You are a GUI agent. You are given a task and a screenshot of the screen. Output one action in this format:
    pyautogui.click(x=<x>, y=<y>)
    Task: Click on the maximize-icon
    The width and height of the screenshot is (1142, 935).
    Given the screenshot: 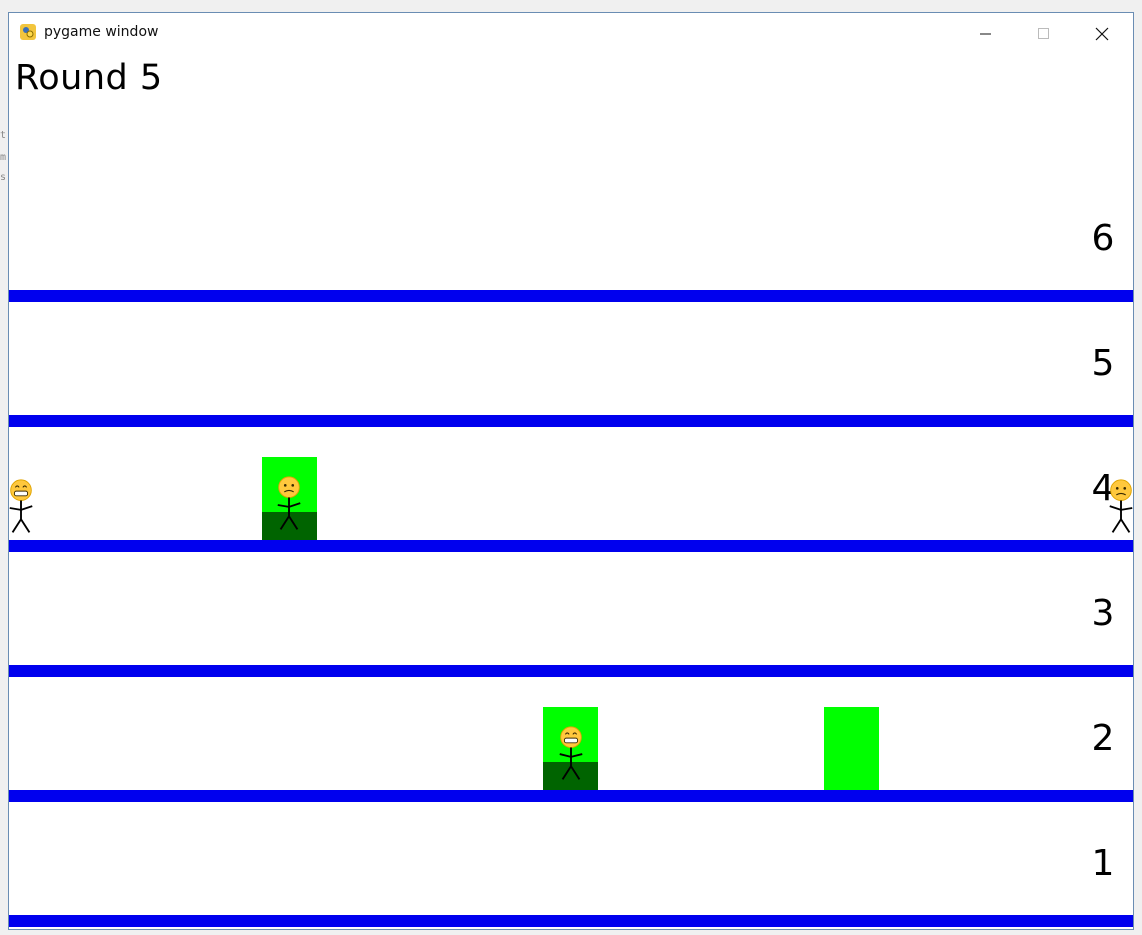 What is the action you would take?
    pyautogui.click(x=1043, y=33)
    